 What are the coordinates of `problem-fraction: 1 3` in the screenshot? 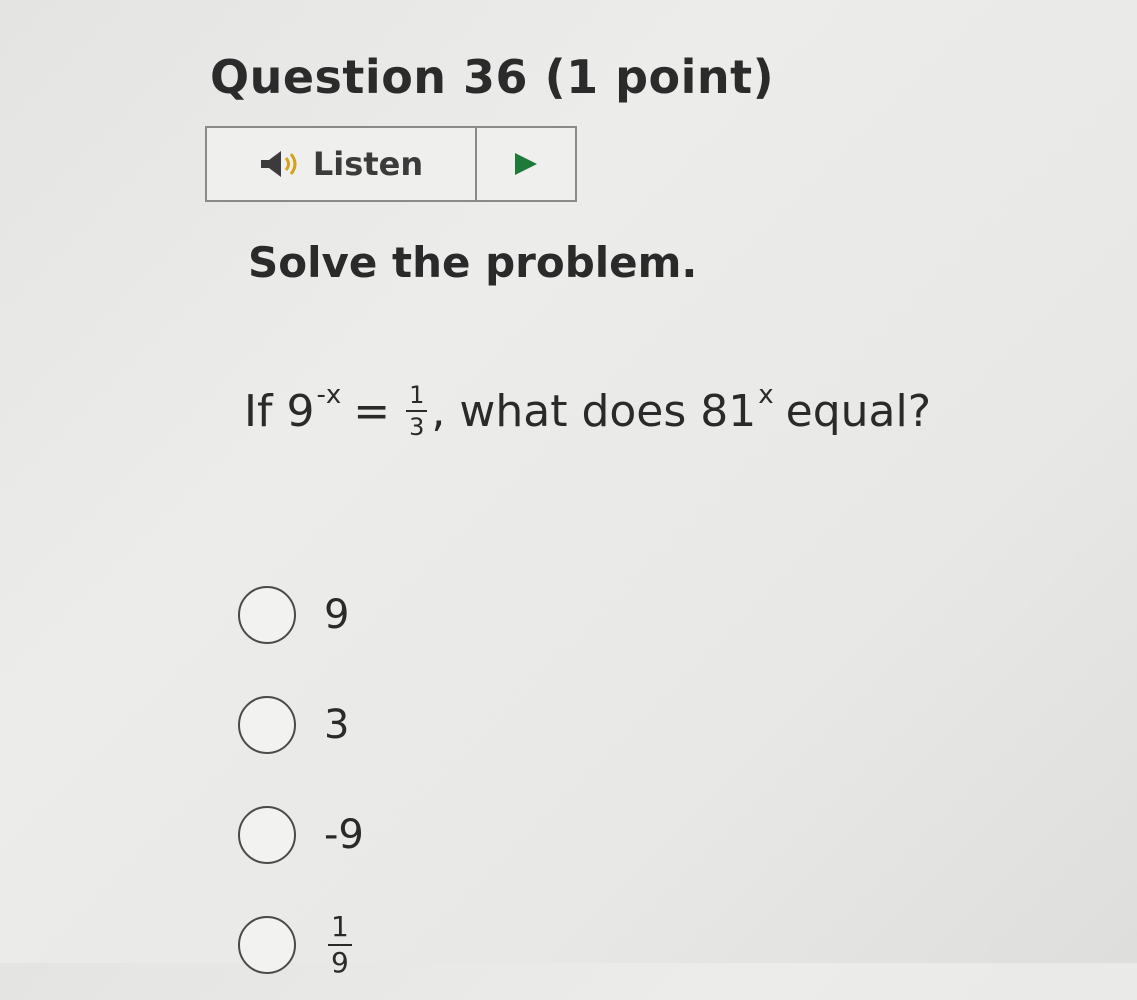 It's located at (417, 412).